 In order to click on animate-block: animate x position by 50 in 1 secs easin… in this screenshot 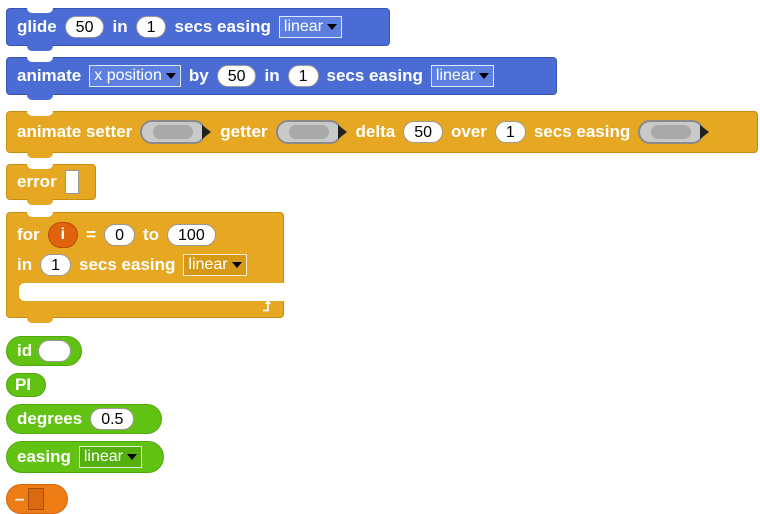, I will do `click(281, 78)`.